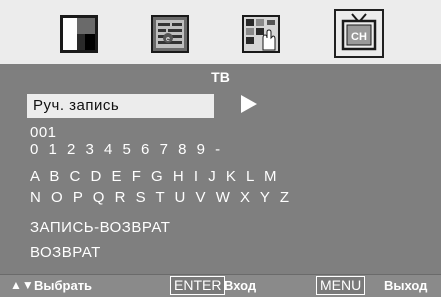  What do you see at coordinates (22, 285) in the screenshot?
I see `up-down-arrows-icon: ▲▼` at bounding box center [22, 285].